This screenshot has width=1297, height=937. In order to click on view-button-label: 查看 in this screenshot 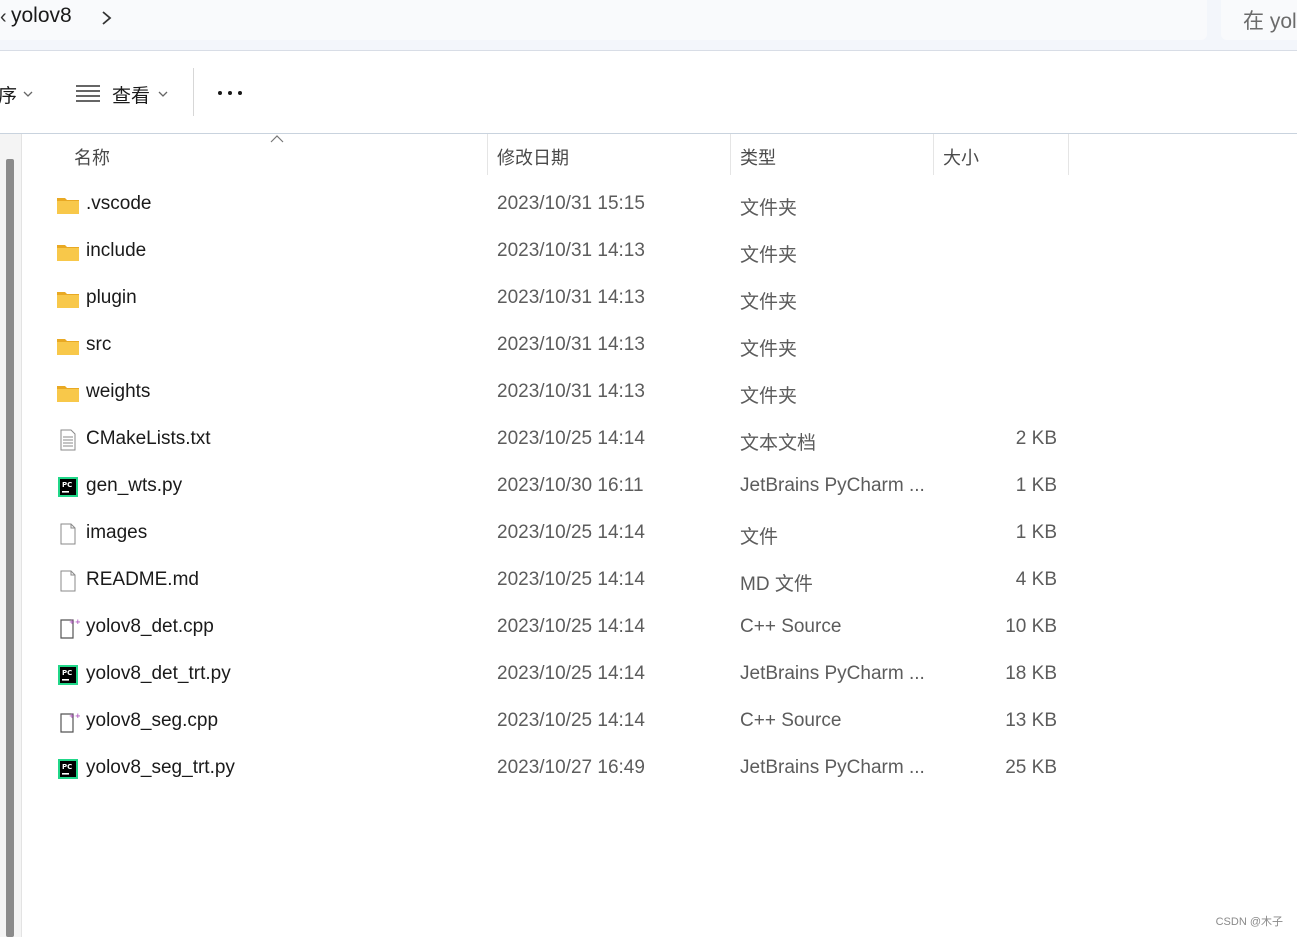, I will do `click(131, 96)`.